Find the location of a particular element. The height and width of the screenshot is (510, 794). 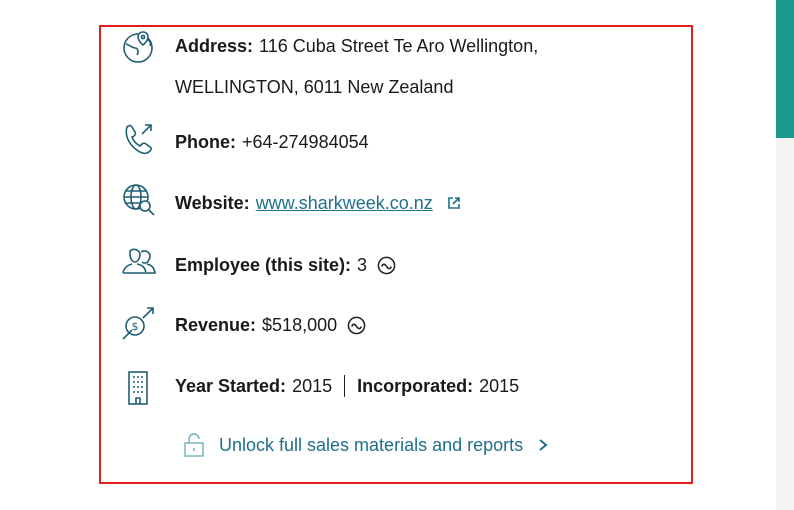

revenue-label: Revenue: is located at coordinates (216, 325).